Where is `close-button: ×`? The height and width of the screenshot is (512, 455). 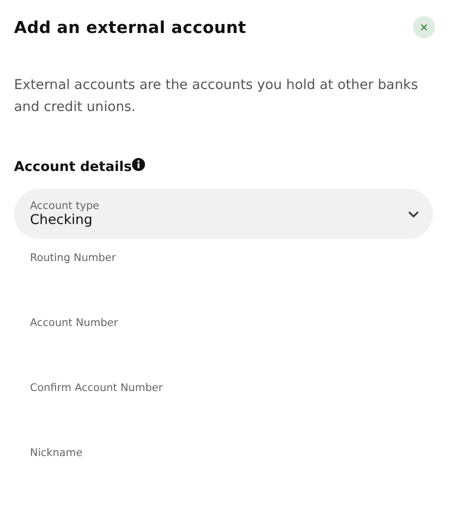
close-button: × is located at coordinates (424, 27).